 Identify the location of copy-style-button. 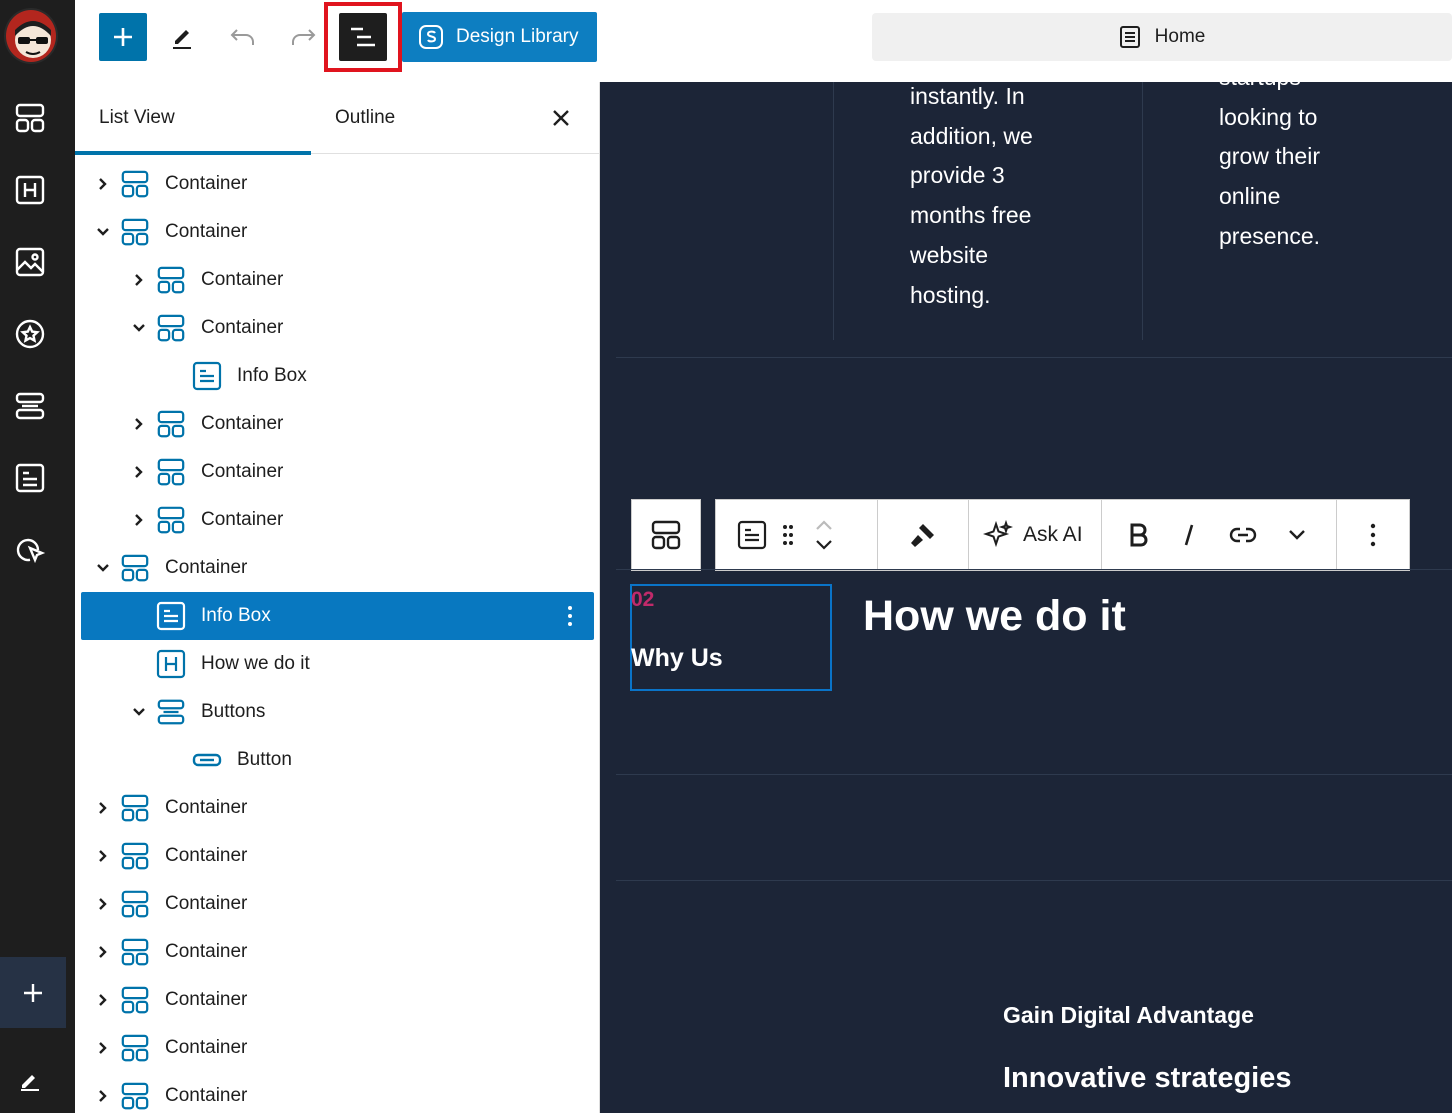
(923, 535).